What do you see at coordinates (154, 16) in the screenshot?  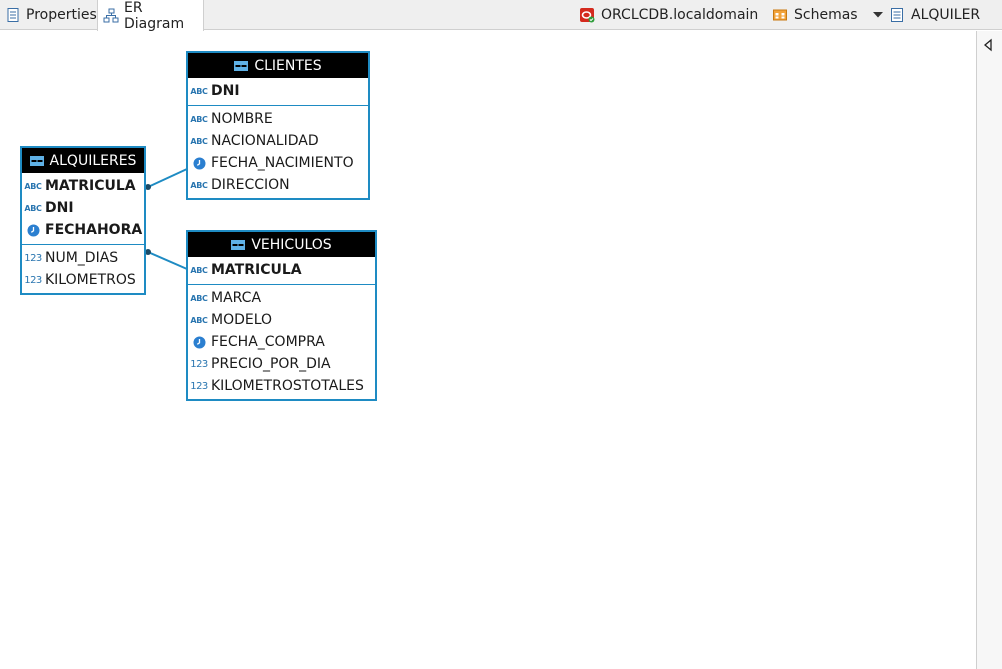 I see `tab-er-diagram-label: ER Diagram` at bounding box center [154, 16].